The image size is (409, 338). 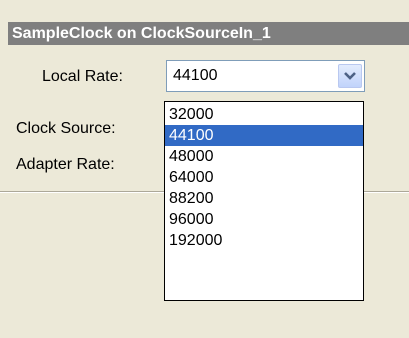 What do you see at coordinates (264, 135) in the screenshot?
I see `dropdown-option: 44100` at bounding box center [264, 135].